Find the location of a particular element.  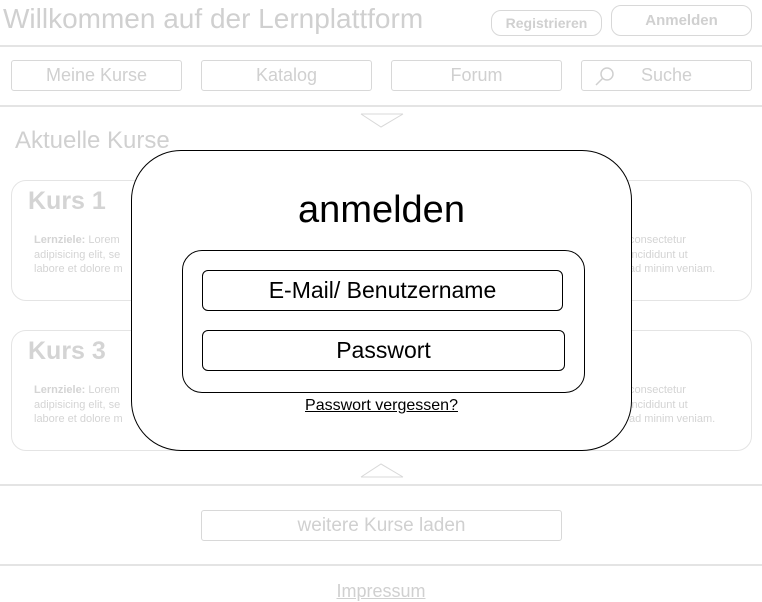

collapse-up-icon is located at coordinates (382, 471).